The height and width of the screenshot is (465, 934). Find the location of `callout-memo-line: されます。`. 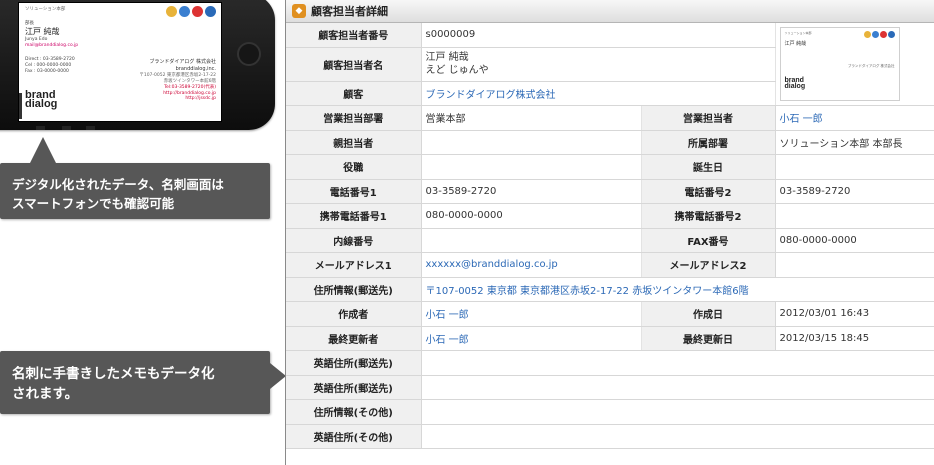

callout-memo-line: されます。 is located at coordinates (45, 394).